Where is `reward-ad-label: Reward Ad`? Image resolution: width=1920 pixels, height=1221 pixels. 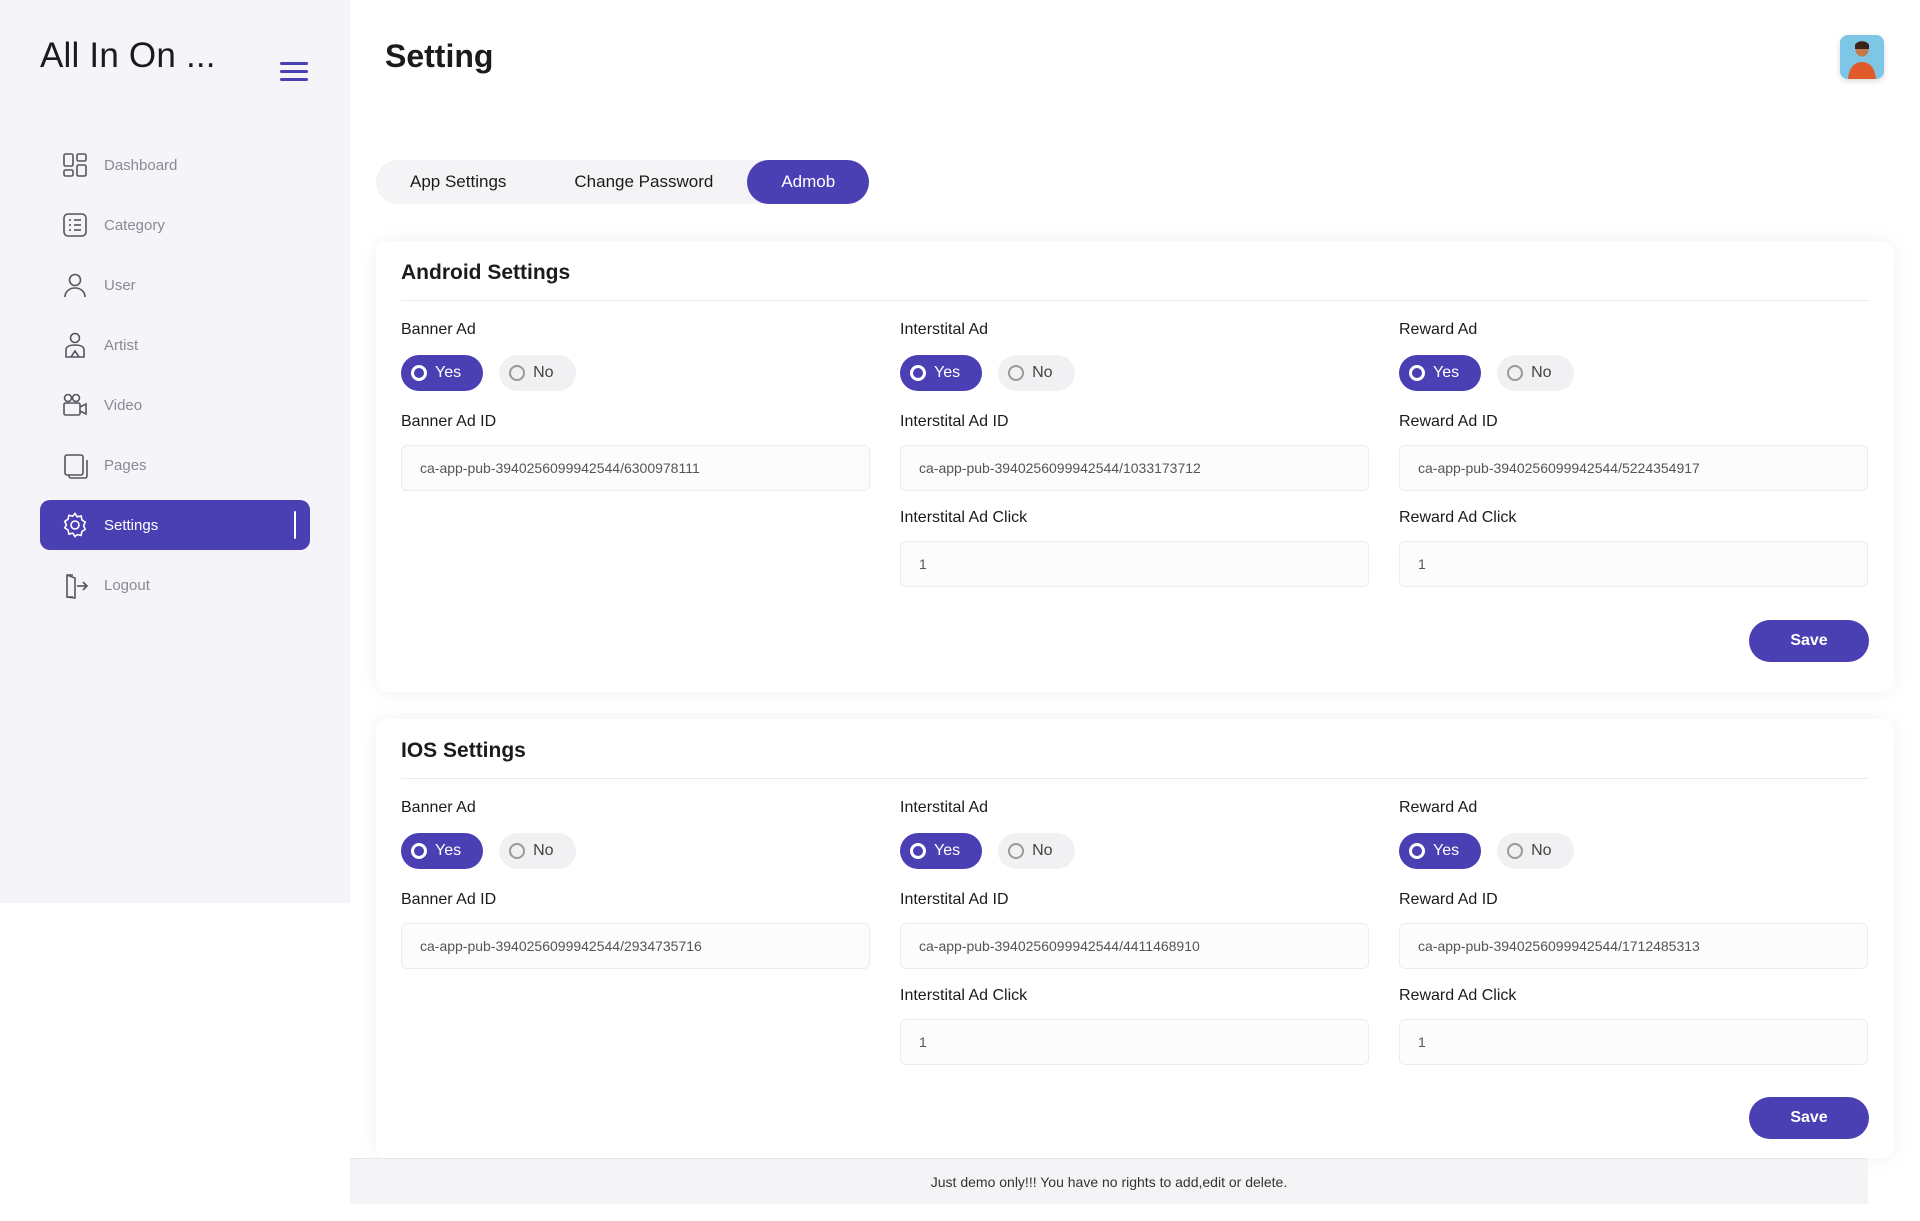 reward-ad-label: Reward Ad is located at coordinates (1438, 329).